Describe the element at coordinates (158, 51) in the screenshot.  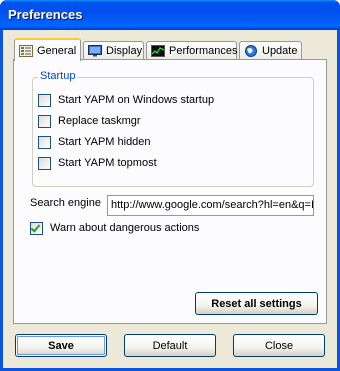
I see `performance-chart-icon` at that location.